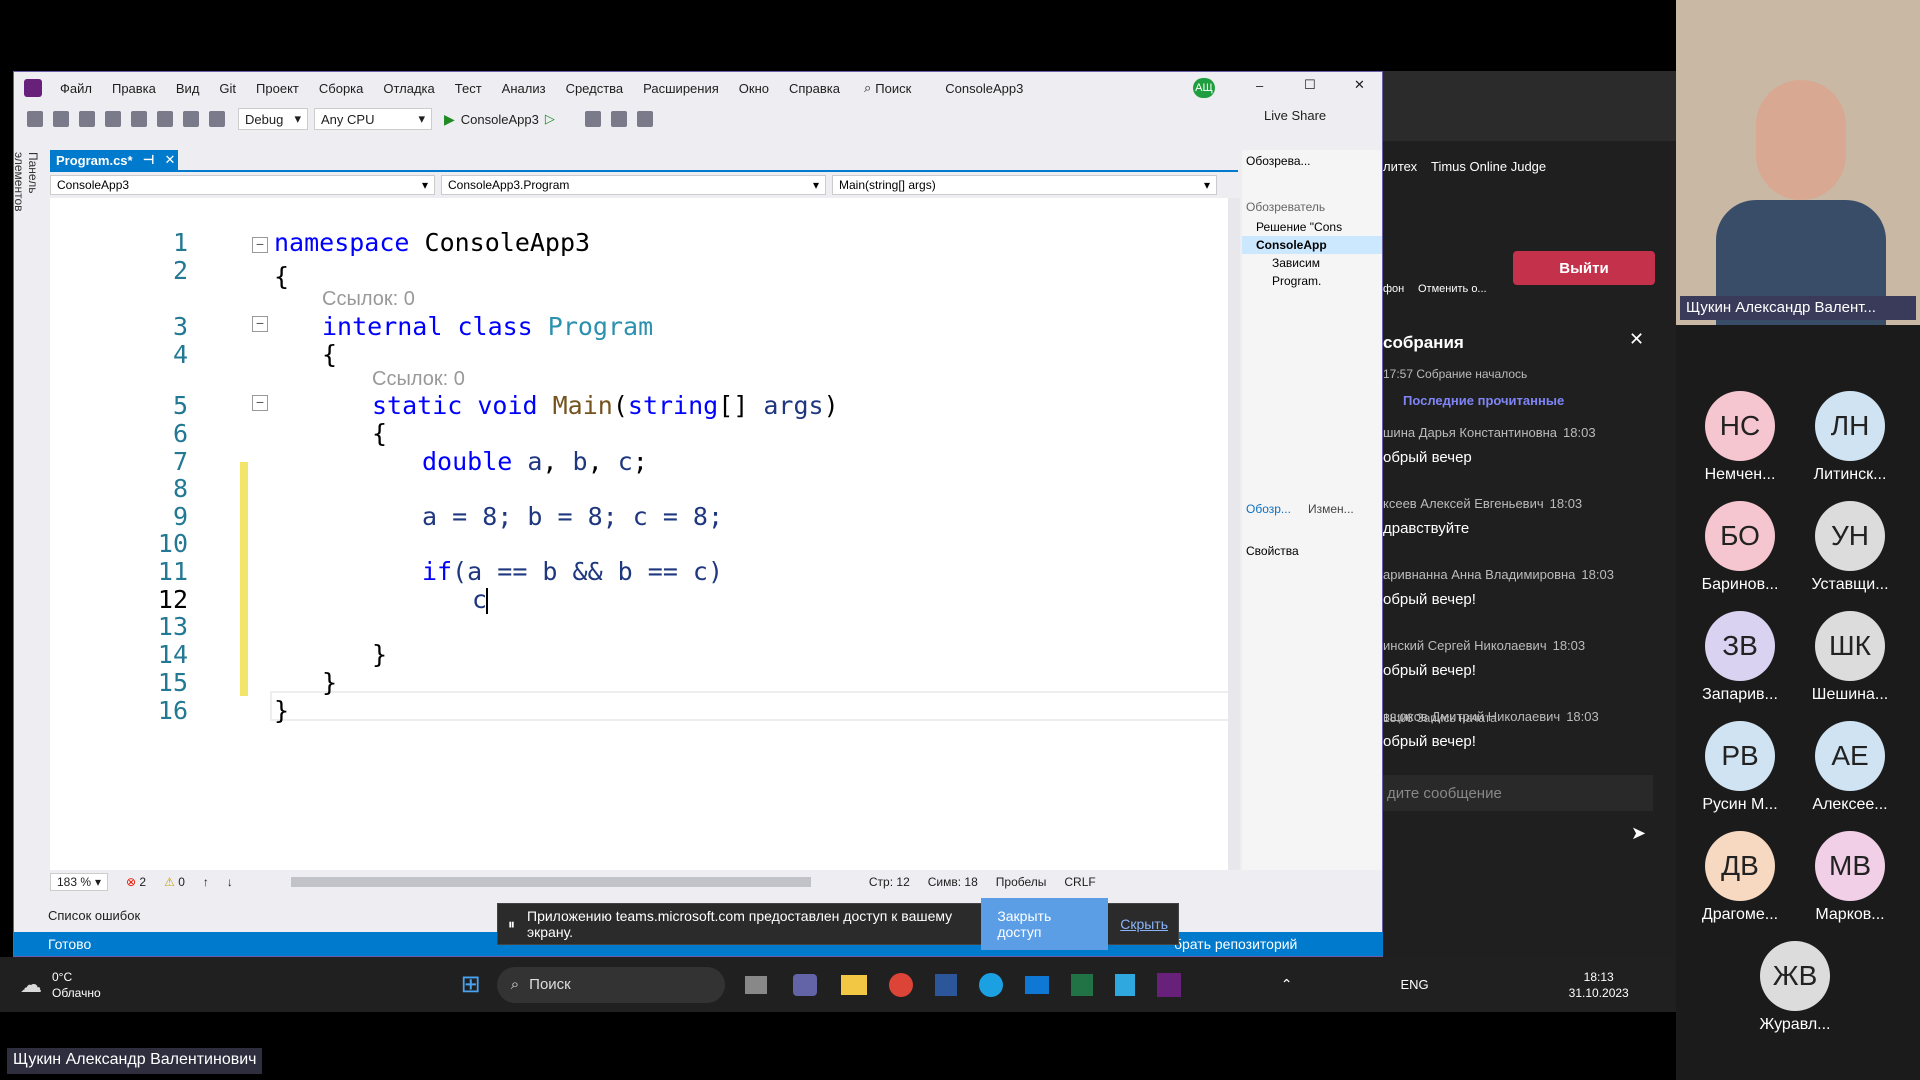 Image resolution: width=1920 pixels, height=1080 pixels. Describe the element at coordinates (814, 88) in the screenshot. I see `menu-item: Справка` at that location.